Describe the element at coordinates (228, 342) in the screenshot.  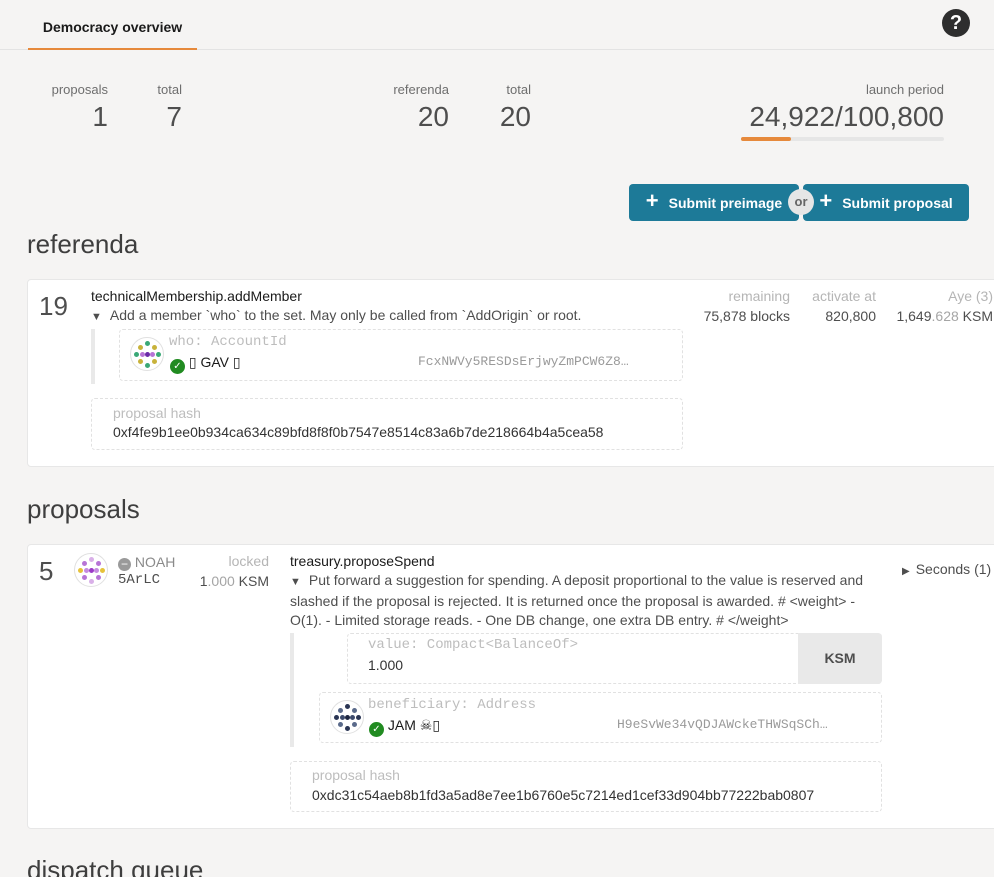
I see `who-param-label: who: AccountId` at that location.